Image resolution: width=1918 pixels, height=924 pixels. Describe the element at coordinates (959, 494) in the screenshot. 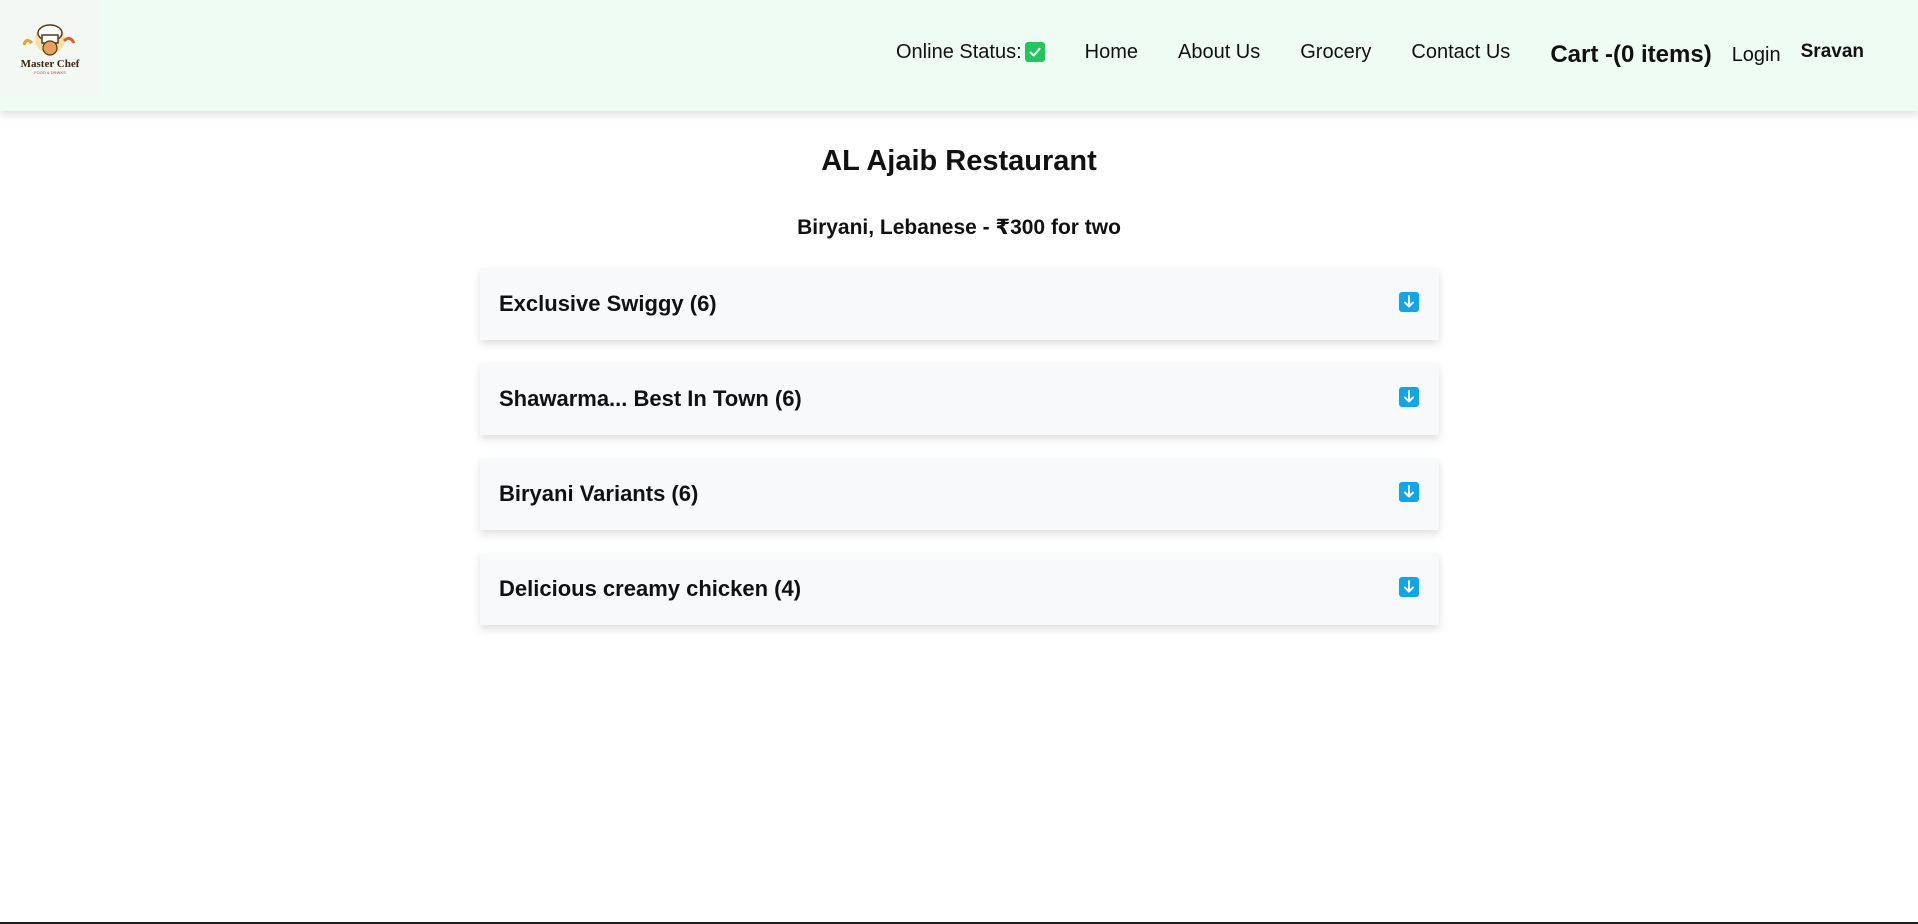

I see `category-accordion-biryani-variants: Biryani Variants (6)` at that location.